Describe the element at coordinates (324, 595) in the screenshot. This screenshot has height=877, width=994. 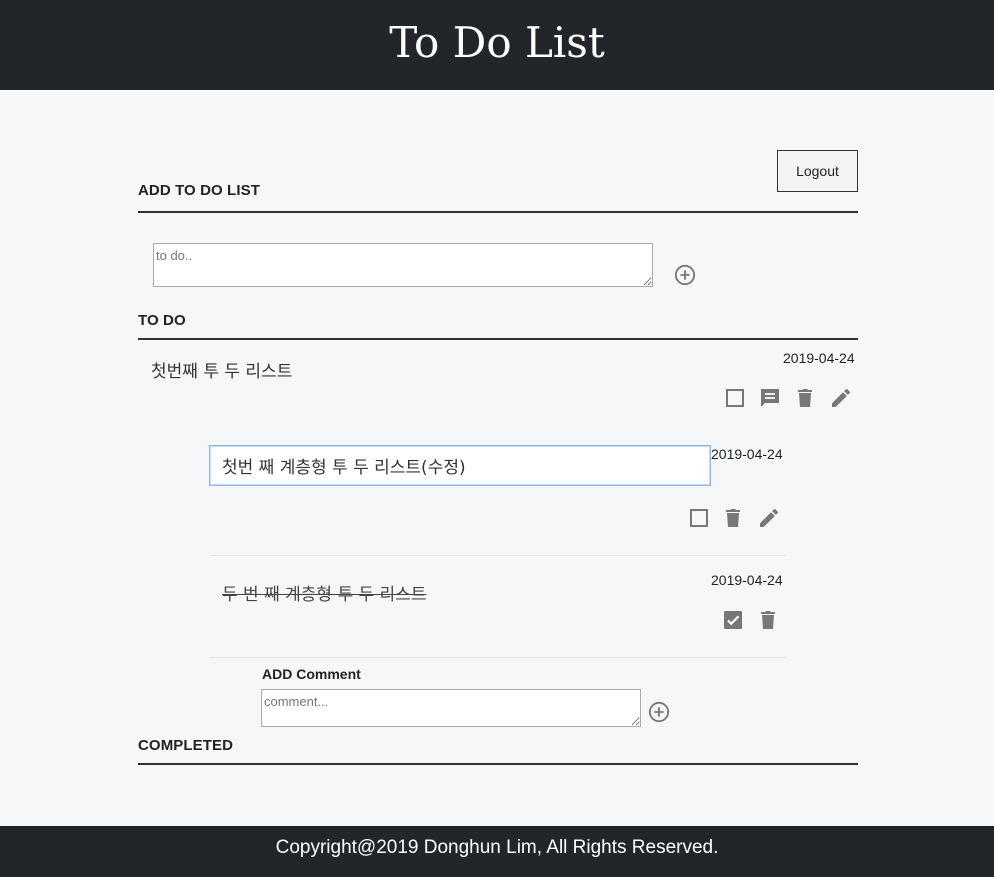
I see `child-todo-text: 두 번 째 계층형 투 두 리스트` at that location.